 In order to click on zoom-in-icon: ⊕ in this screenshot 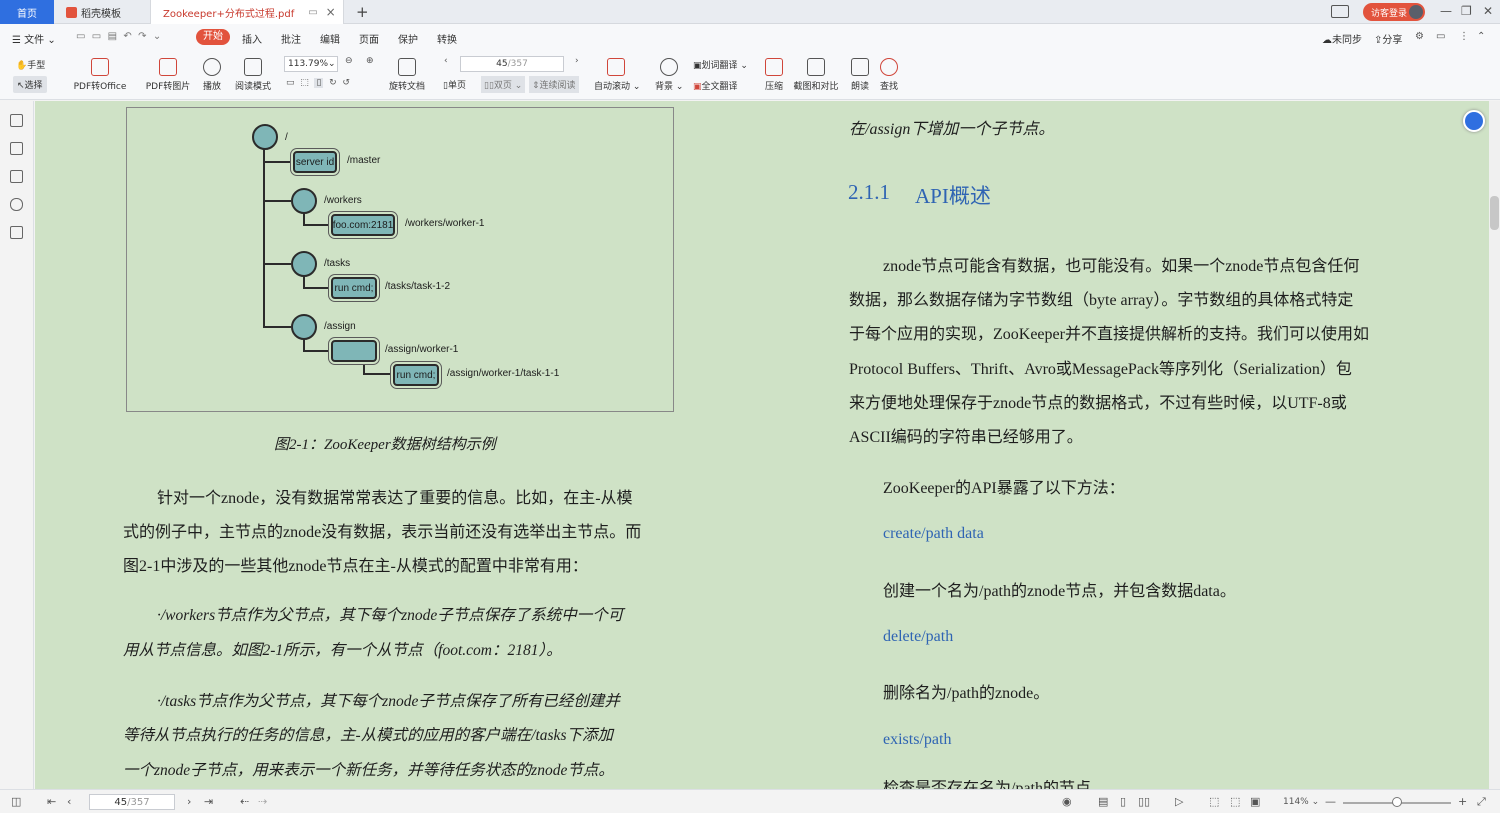, I will do `click(370, 61)`.